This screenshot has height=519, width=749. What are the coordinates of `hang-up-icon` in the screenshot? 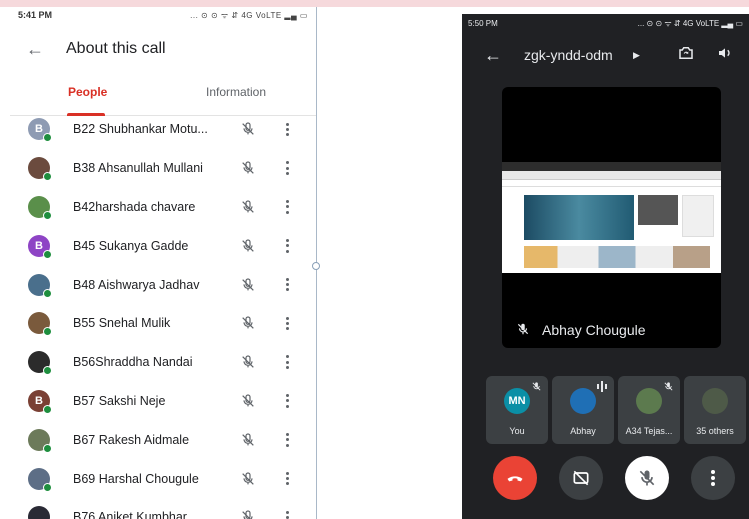 It's located at (515, 479).